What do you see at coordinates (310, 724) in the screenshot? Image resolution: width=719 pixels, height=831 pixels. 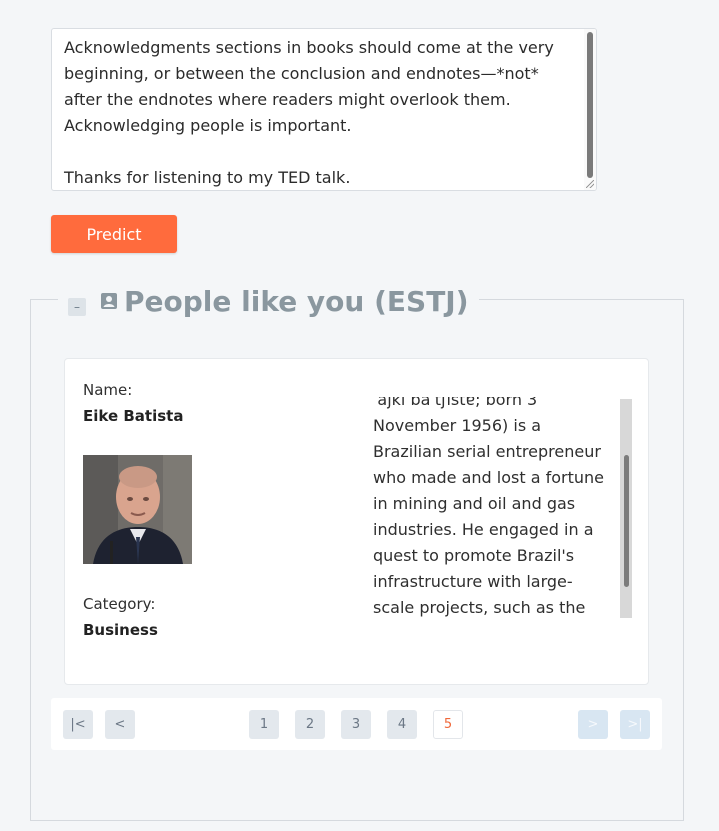 I see `page-button-2: 2` at bounding box center [310, 724].